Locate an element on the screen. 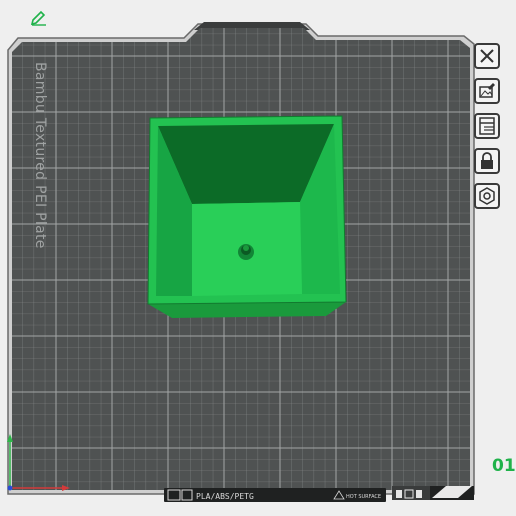 The image size is (516, 516). layout-button is located at coordinates (487, 126).